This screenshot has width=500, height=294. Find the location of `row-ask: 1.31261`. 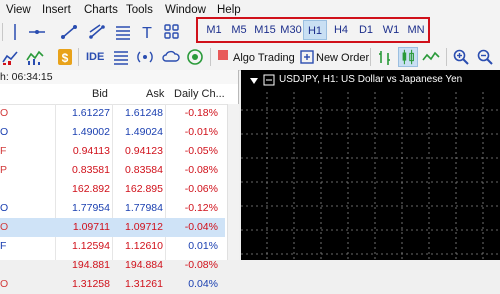

row-ask: 1.31261 is located at coordinates (144, 284).